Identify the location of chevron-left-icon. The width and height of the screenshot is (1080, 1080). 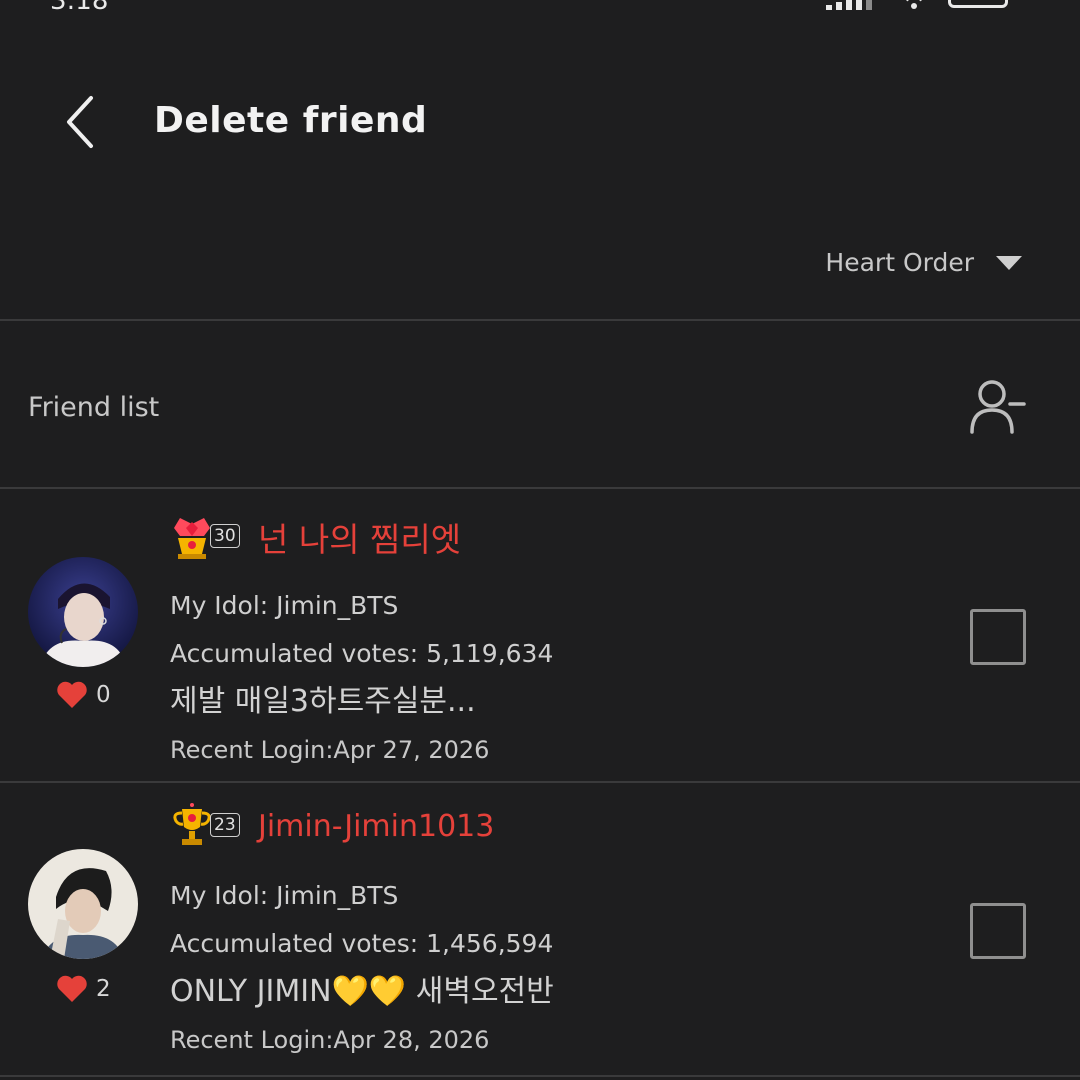
(80, 122).